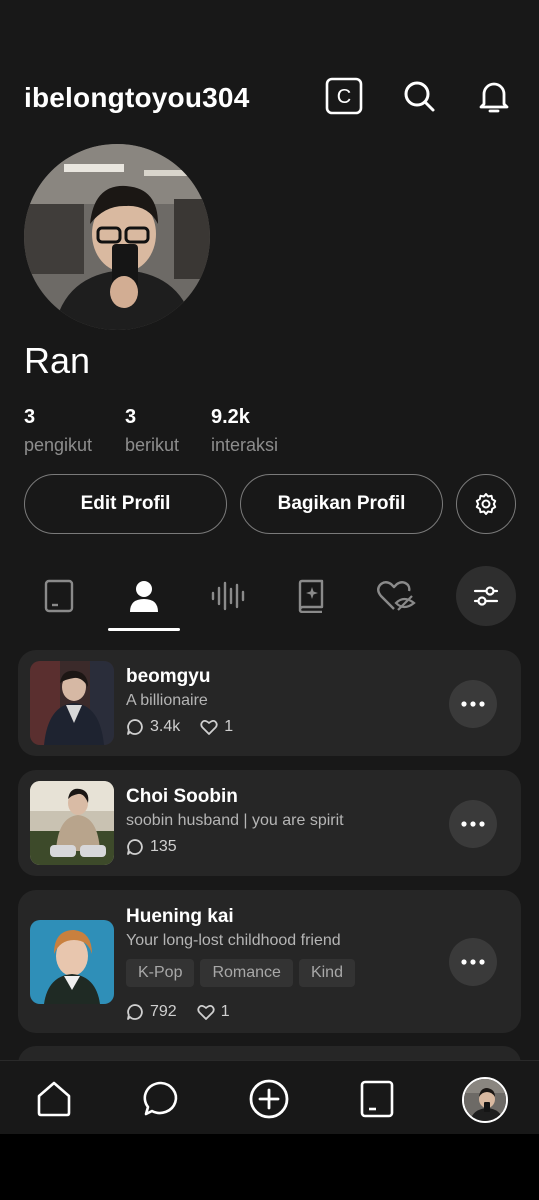 The image size is (539, 1200). What do you see at coordinates (117, 237) in the screenshot?
I see `profile-avatar` at bounding box center [117, 237].